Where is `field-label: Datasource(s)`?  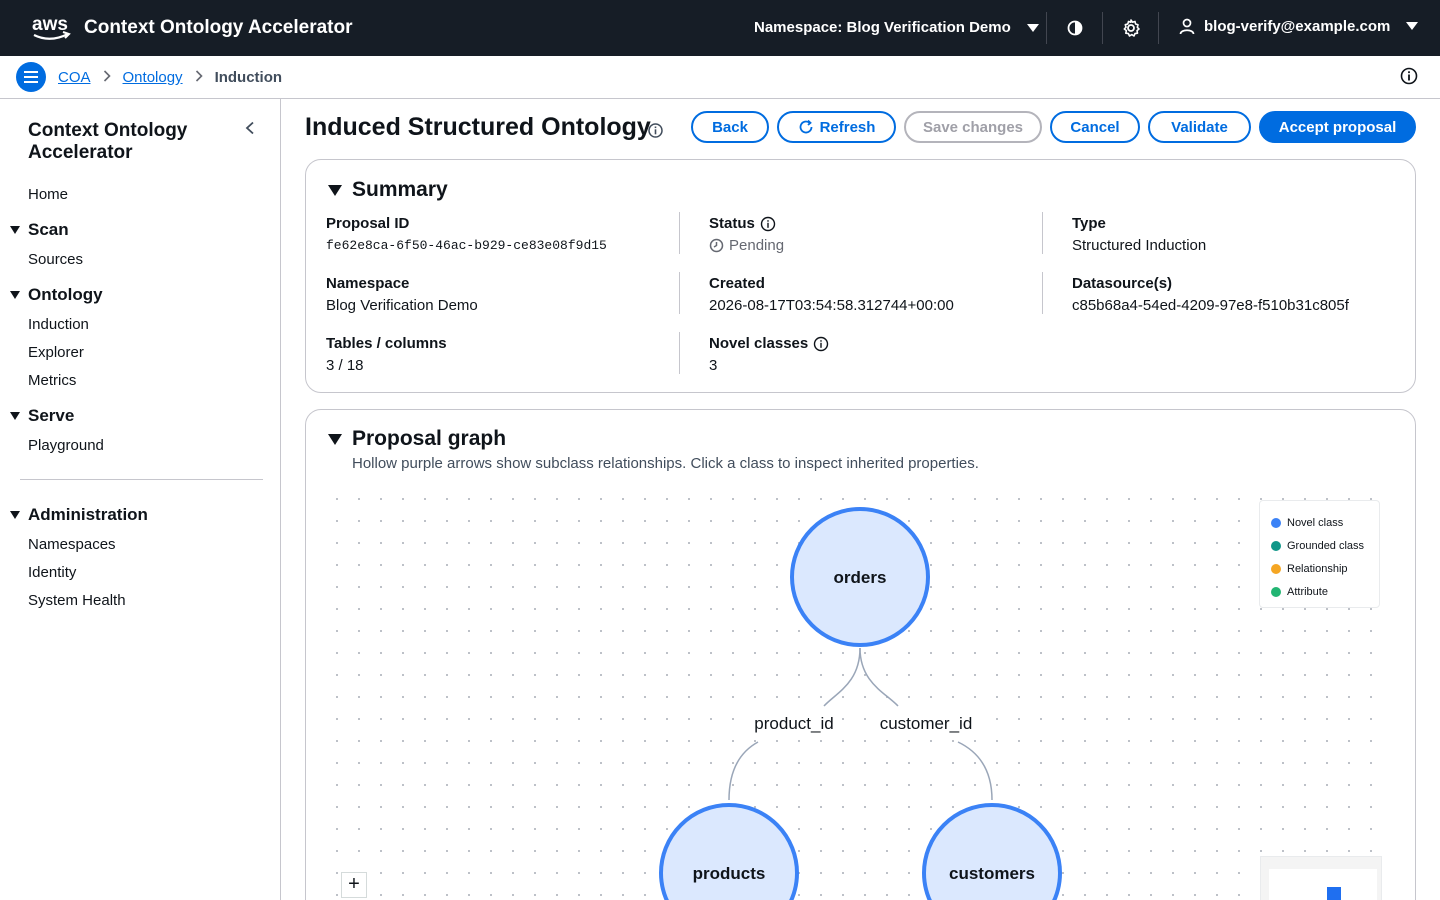
field-label: Datasource(s) is located at coordinates (1122, 283).